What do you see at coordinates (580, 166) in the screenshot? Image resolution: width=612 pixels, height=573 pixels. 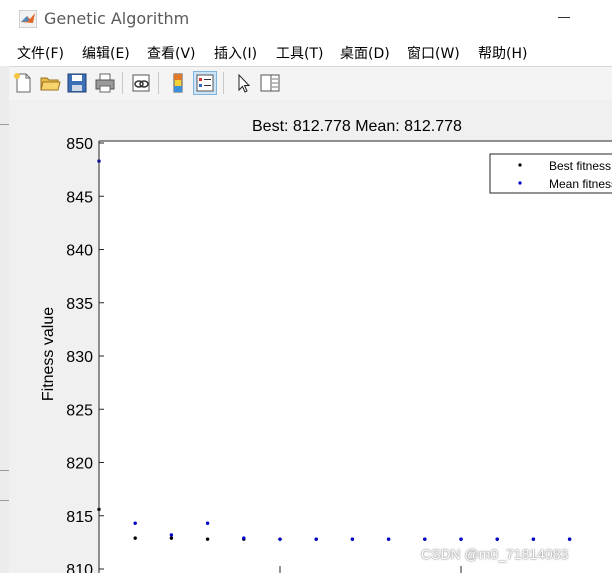 I see `legend-best-label: Best fitness` at bounding box center [580, 166].